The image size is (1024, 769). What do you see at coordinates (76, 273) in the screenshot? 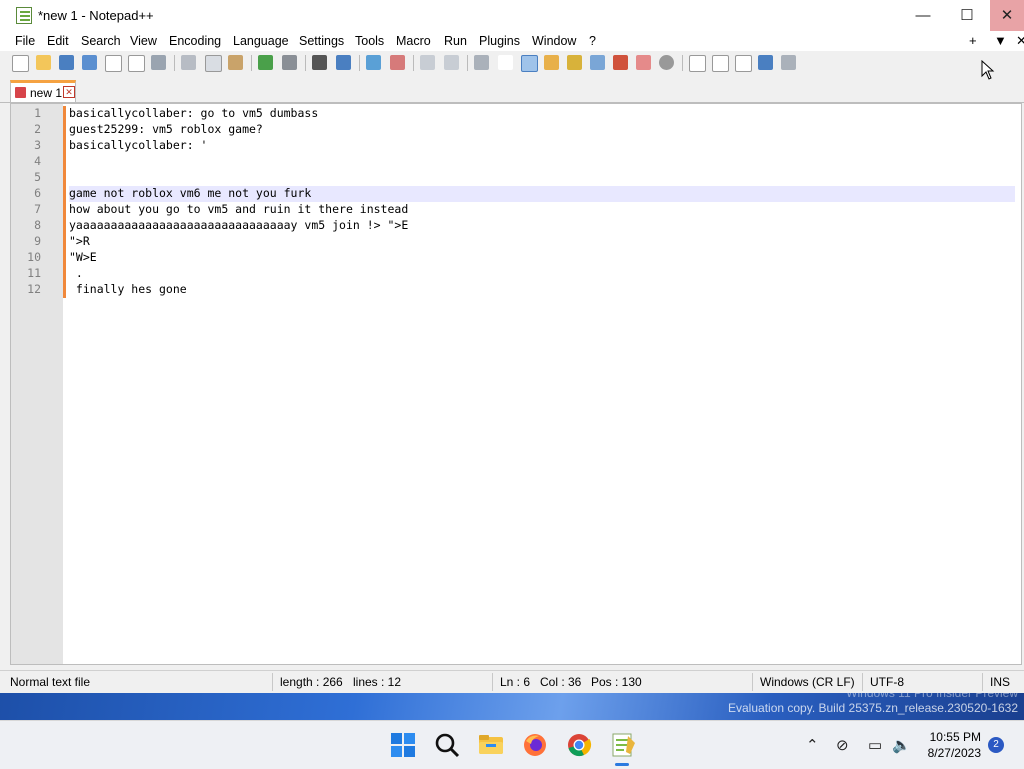
I see `line-text: .` at bounding box center [76, 273].